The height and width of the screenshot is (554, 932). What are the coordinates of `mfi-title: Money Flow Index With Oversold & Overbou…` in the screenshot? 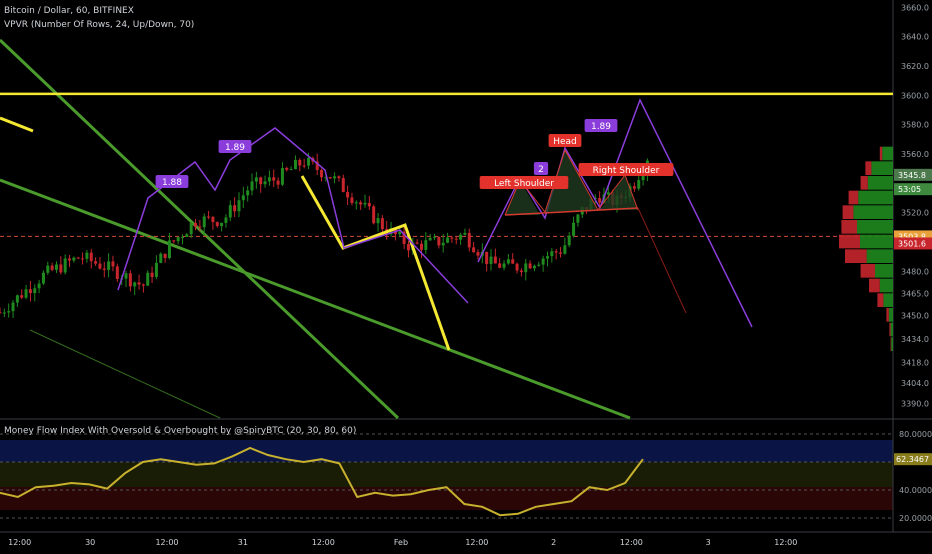 It's located at (180, 431).